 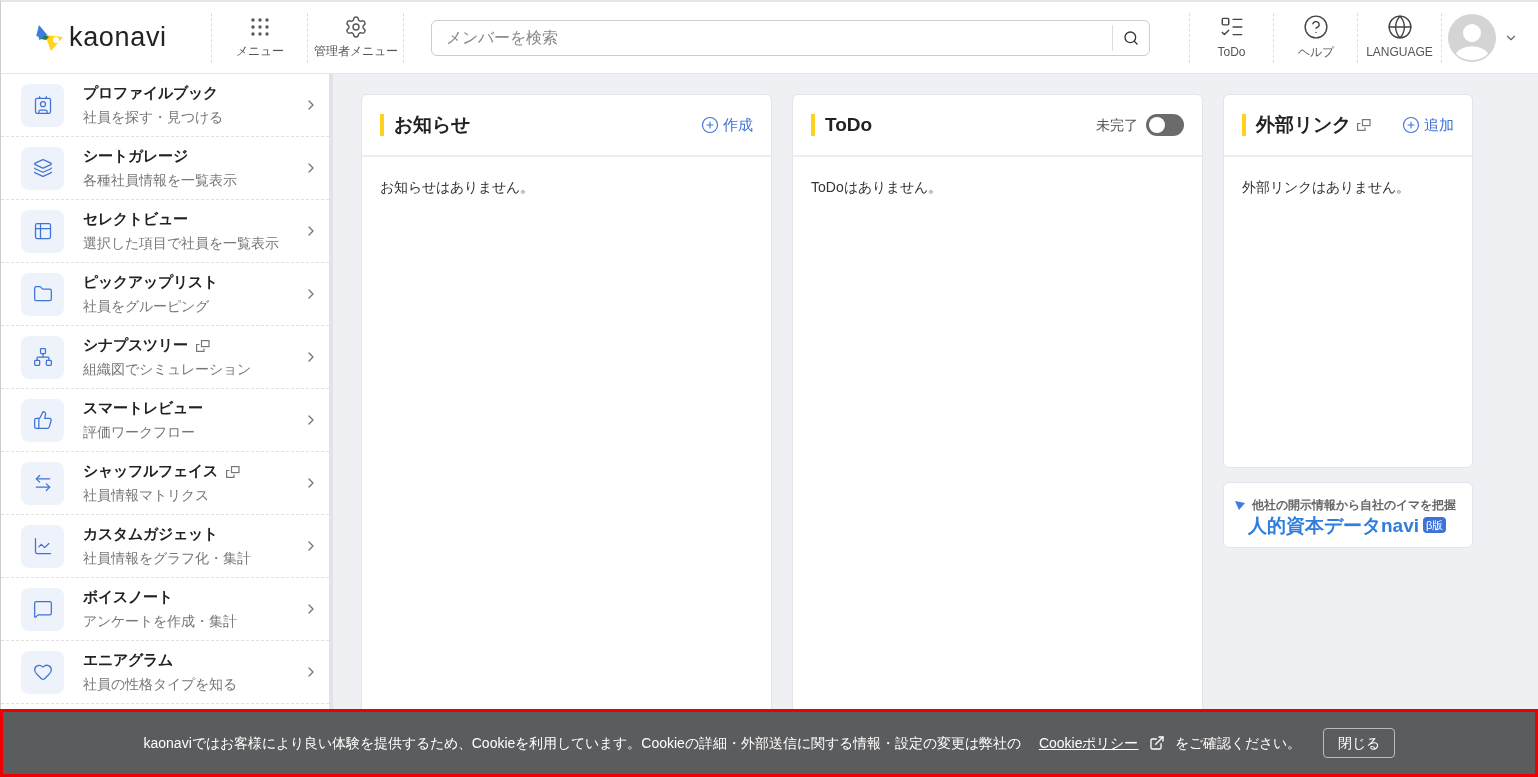 I want to click on profile-card-icon, so click(x=42, y=105).